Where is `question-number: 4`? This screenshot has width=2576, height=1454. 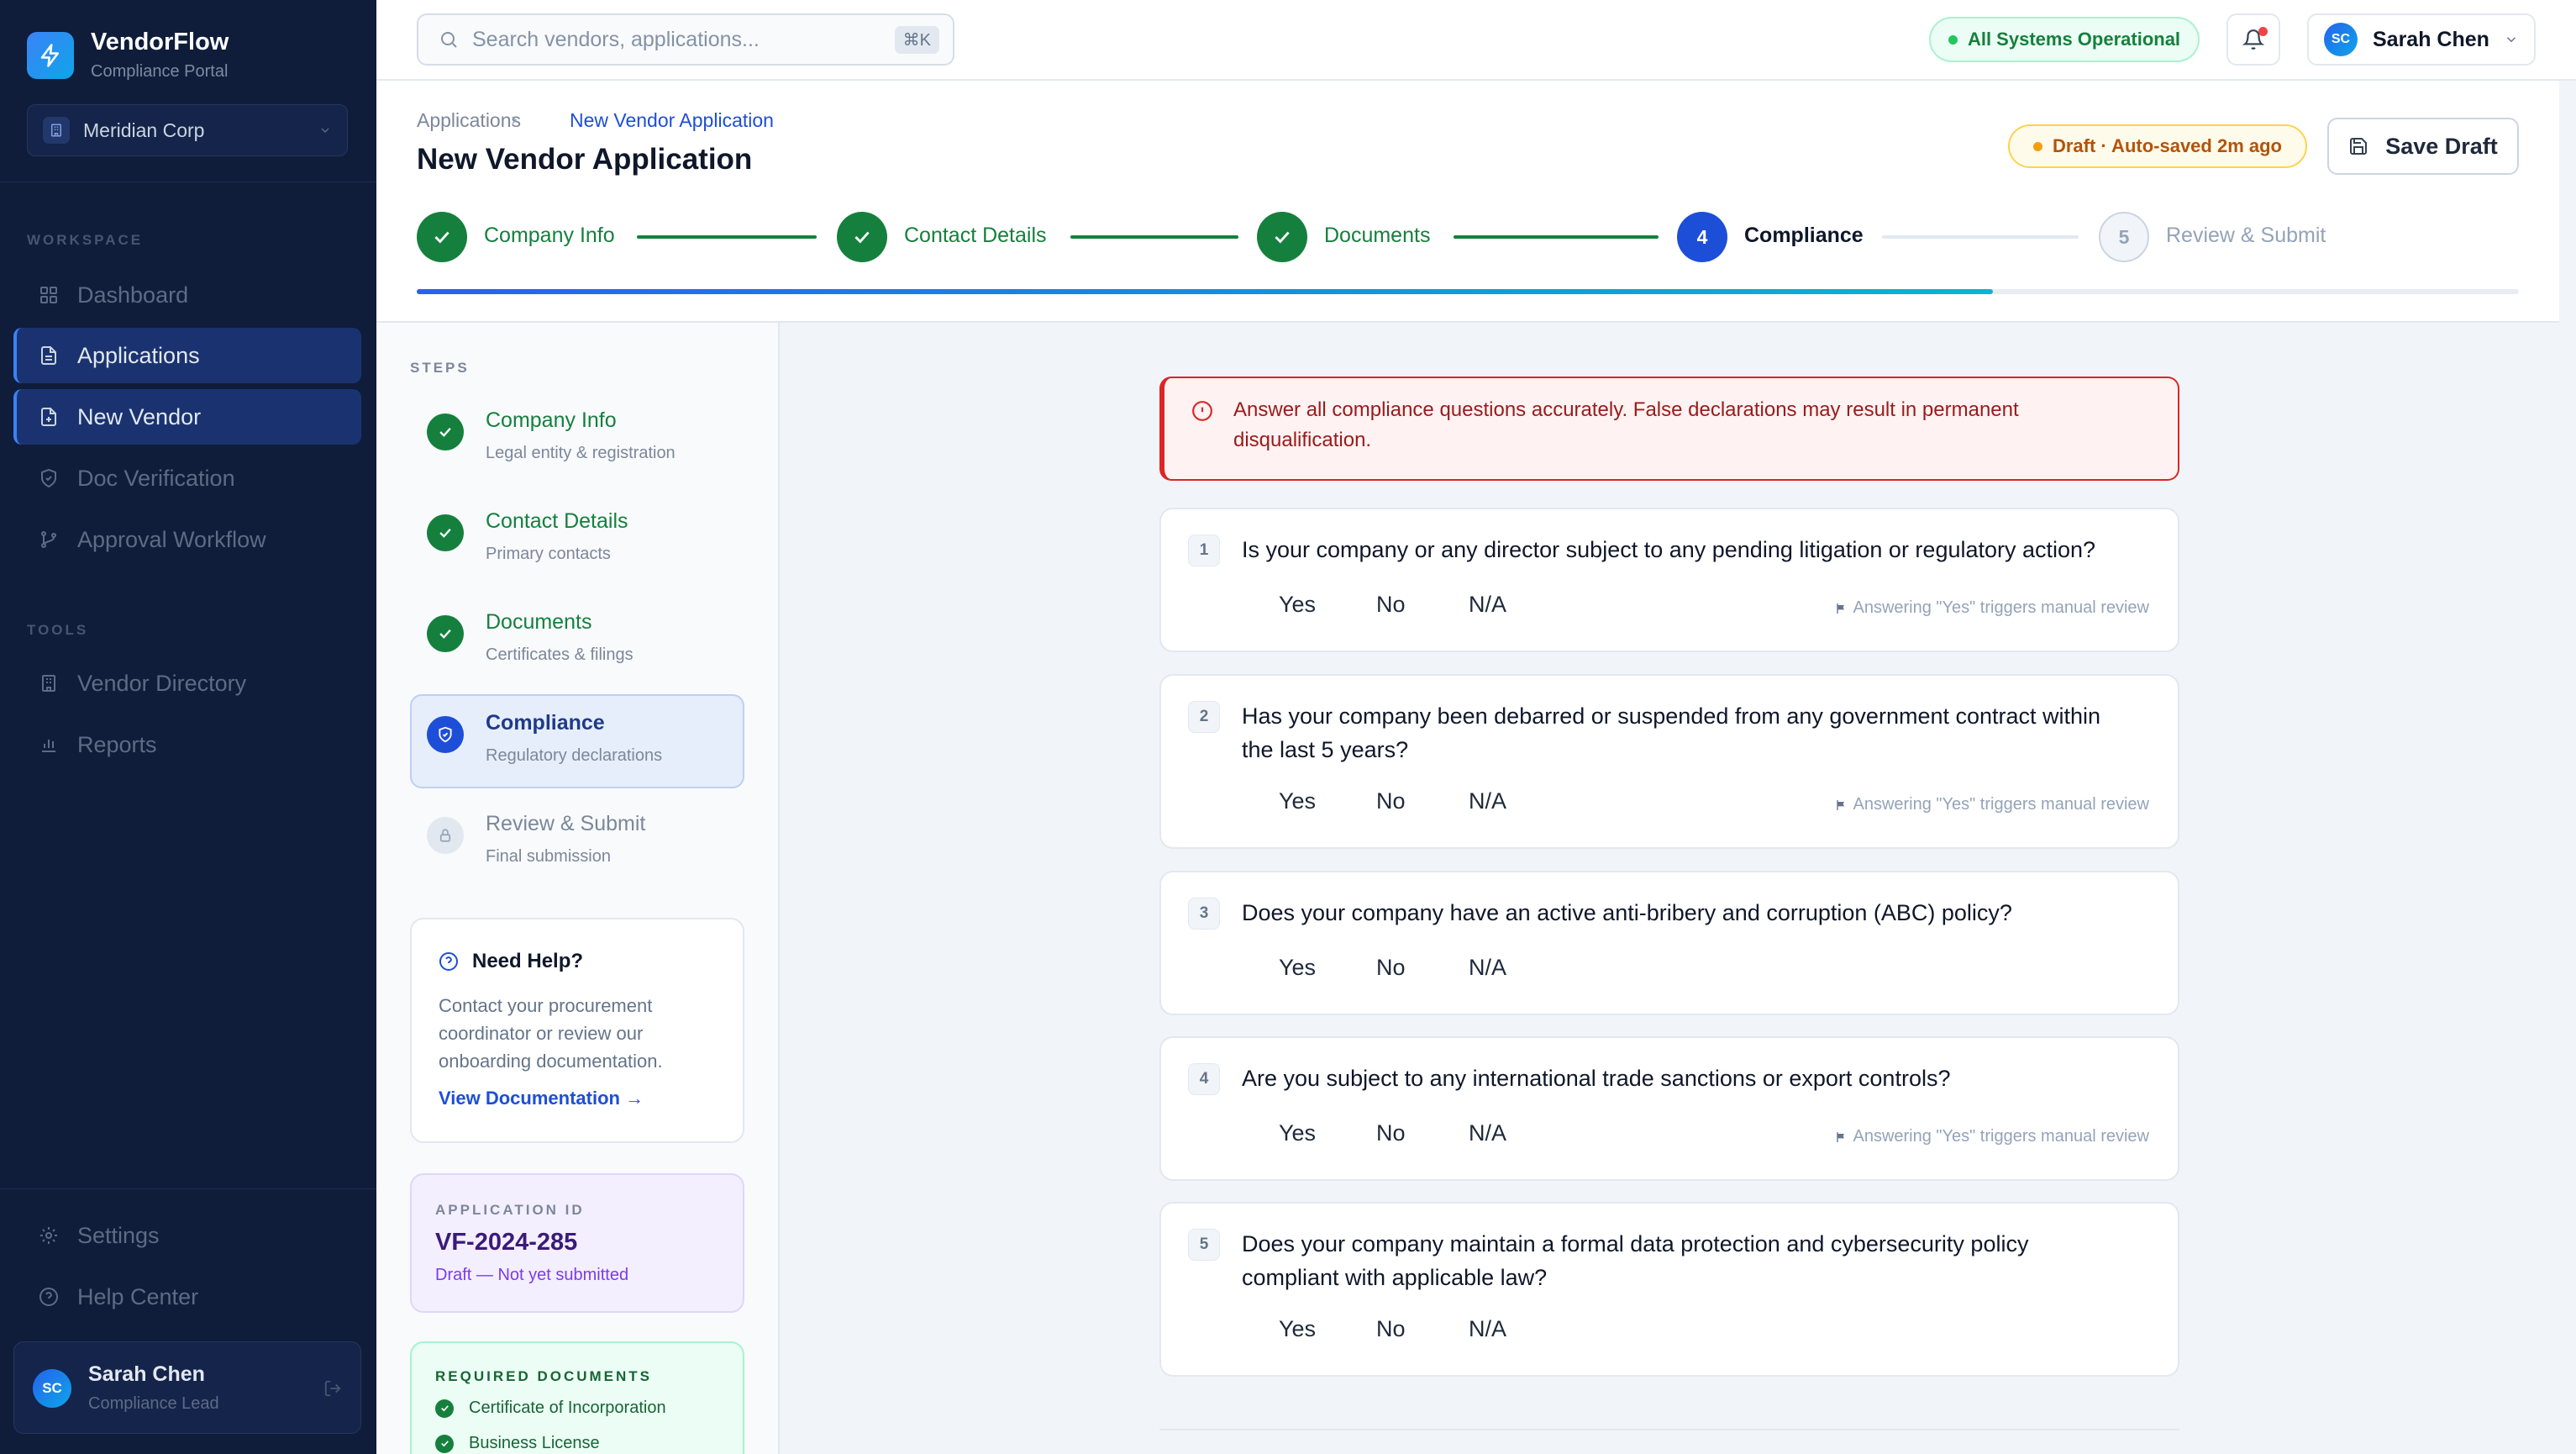
question-number: 4 is located at coordinates (1204, 1079).